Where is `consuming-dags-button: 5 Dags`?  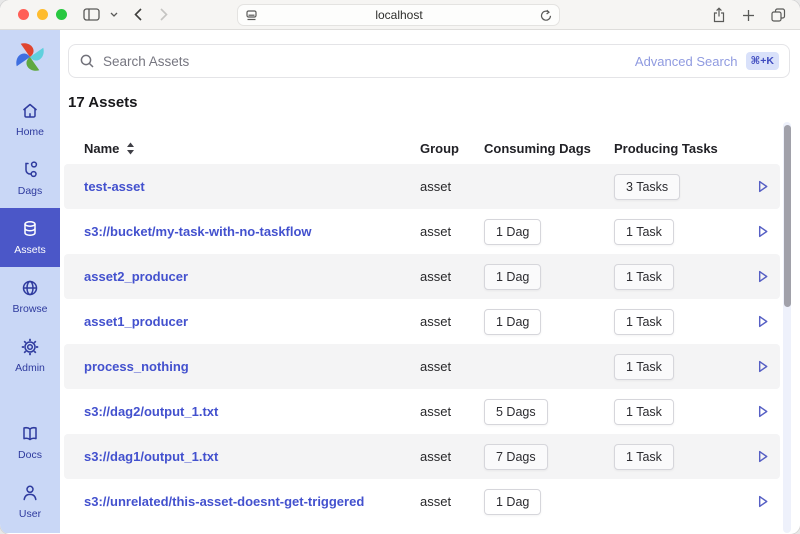 consuming-dags-button: 5 Dags is located at coordinates (516, 411).